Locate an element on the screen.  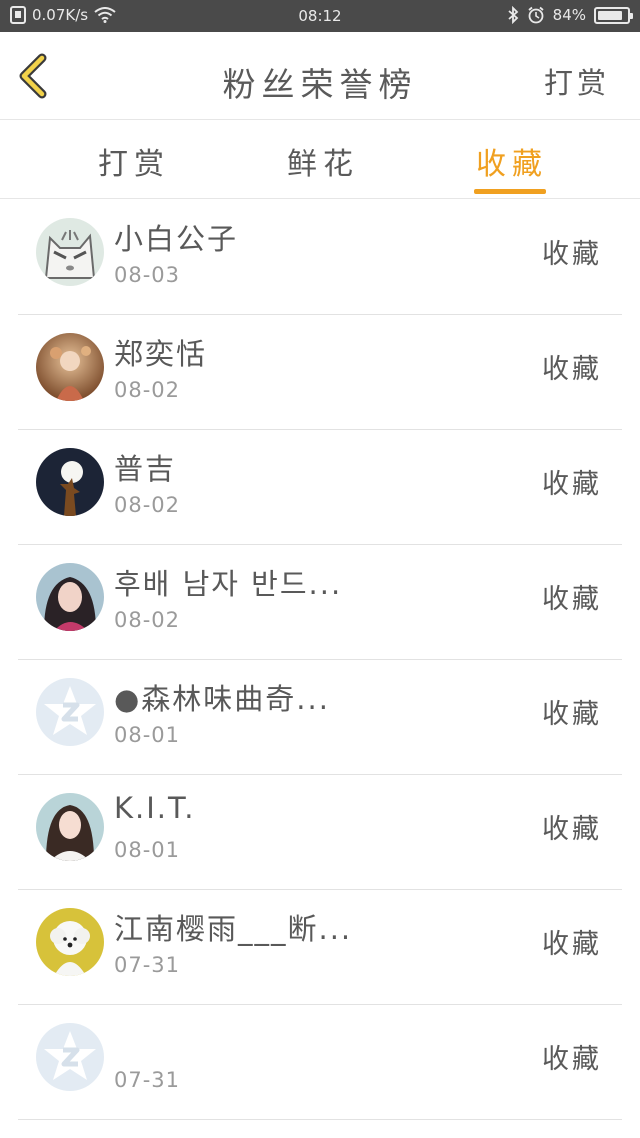
list-item: 小白公子 08-03 收藏 is located at coordinates (320, 257).